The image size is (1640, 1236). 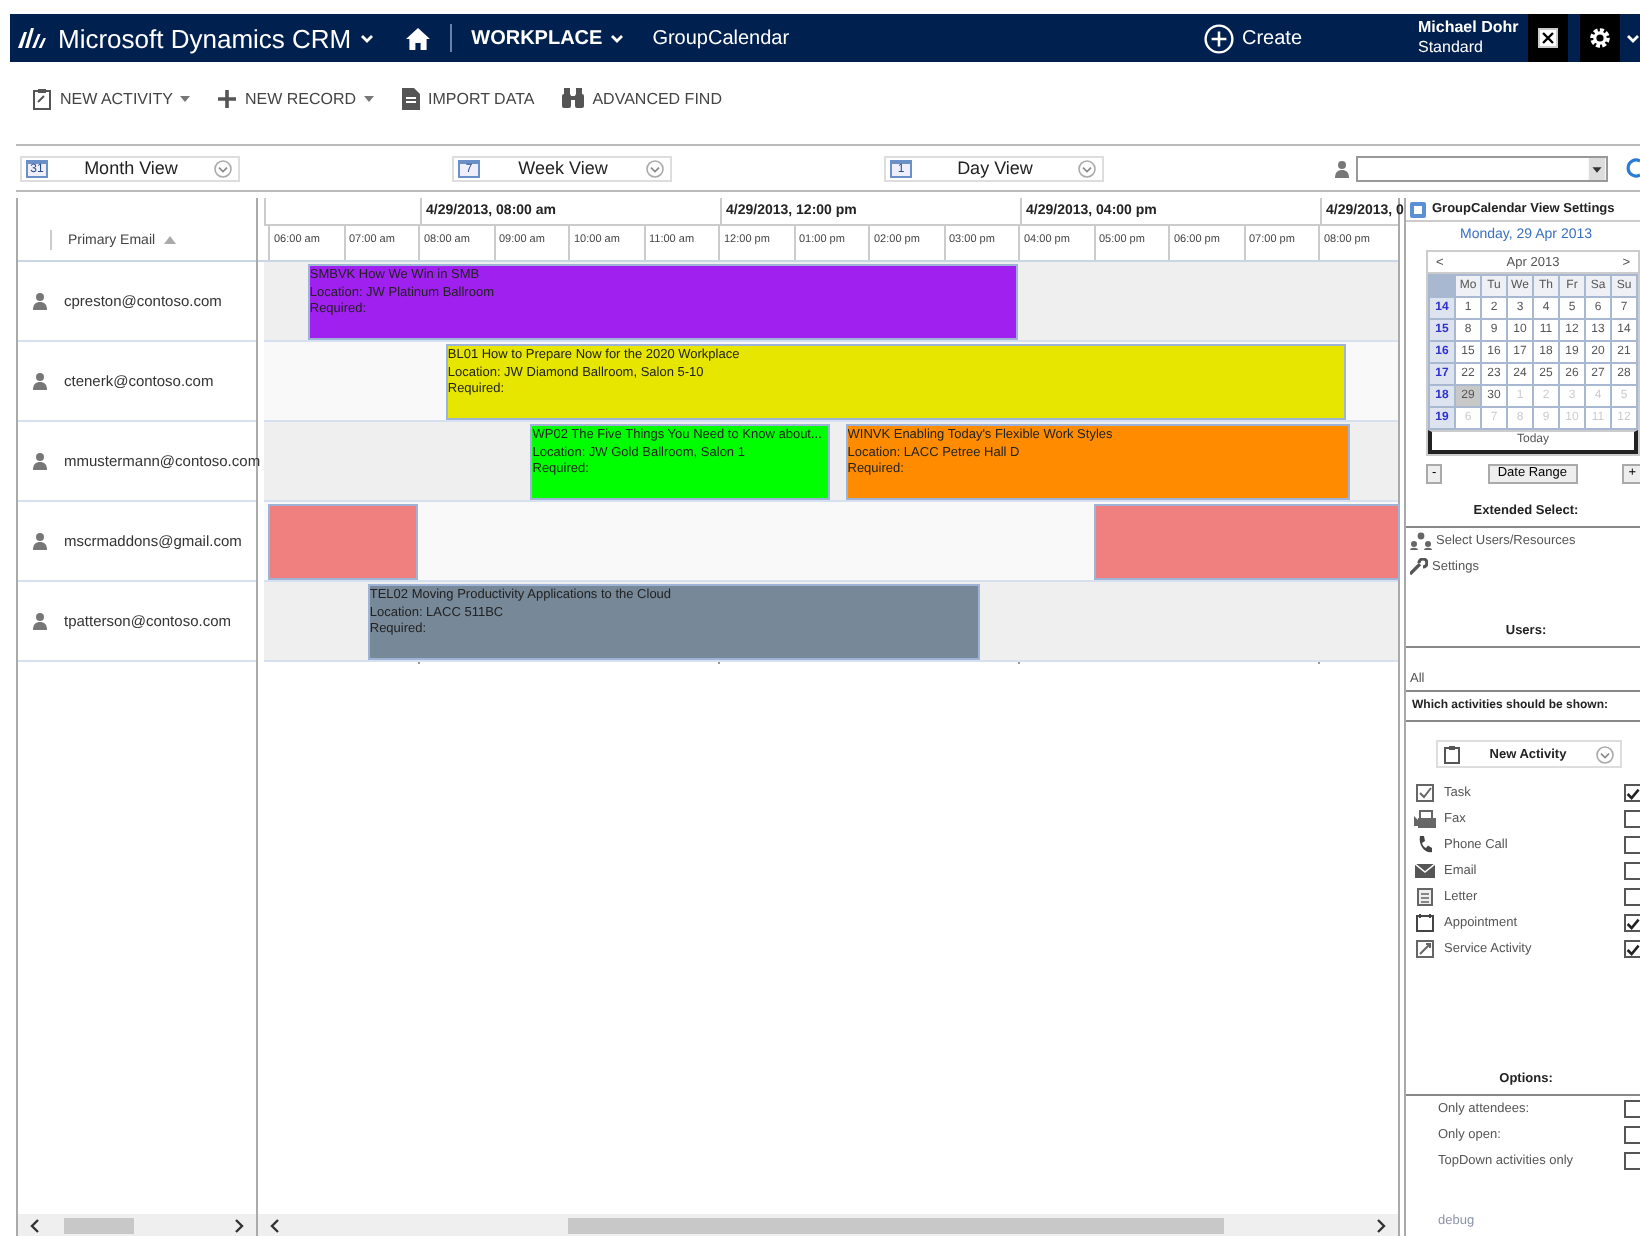 I want to click on service-icon, so click(x=1425, y=949).